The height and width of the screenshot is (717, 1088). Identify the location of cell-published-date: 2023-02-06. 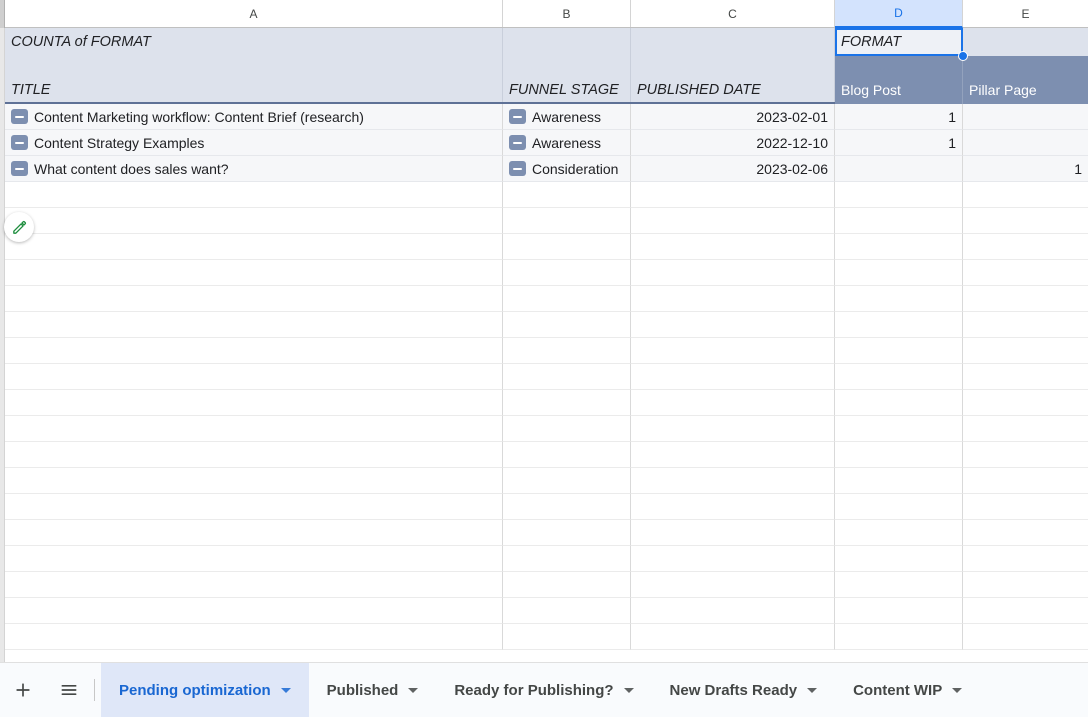
(733, 169).